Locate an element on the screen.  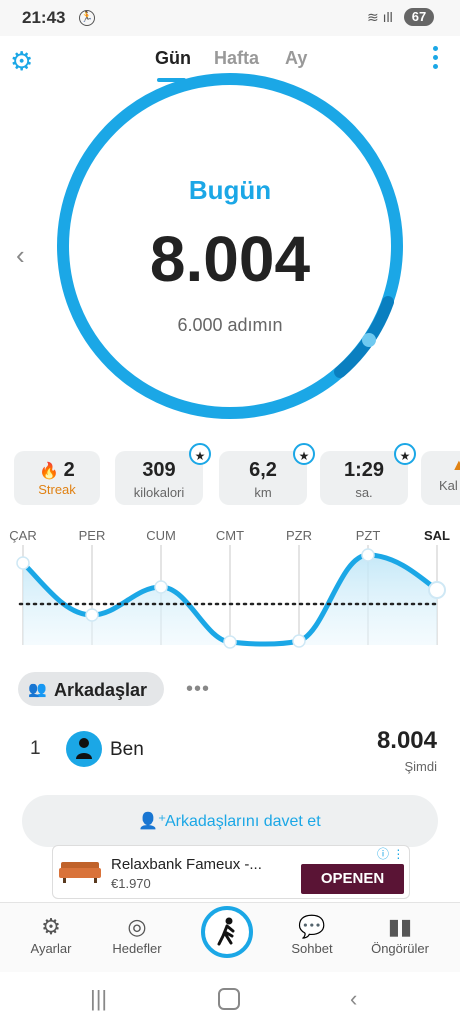
status-bar: 21:43 🏃 ≋ ıll 67 is located at coordinates (230, 18).